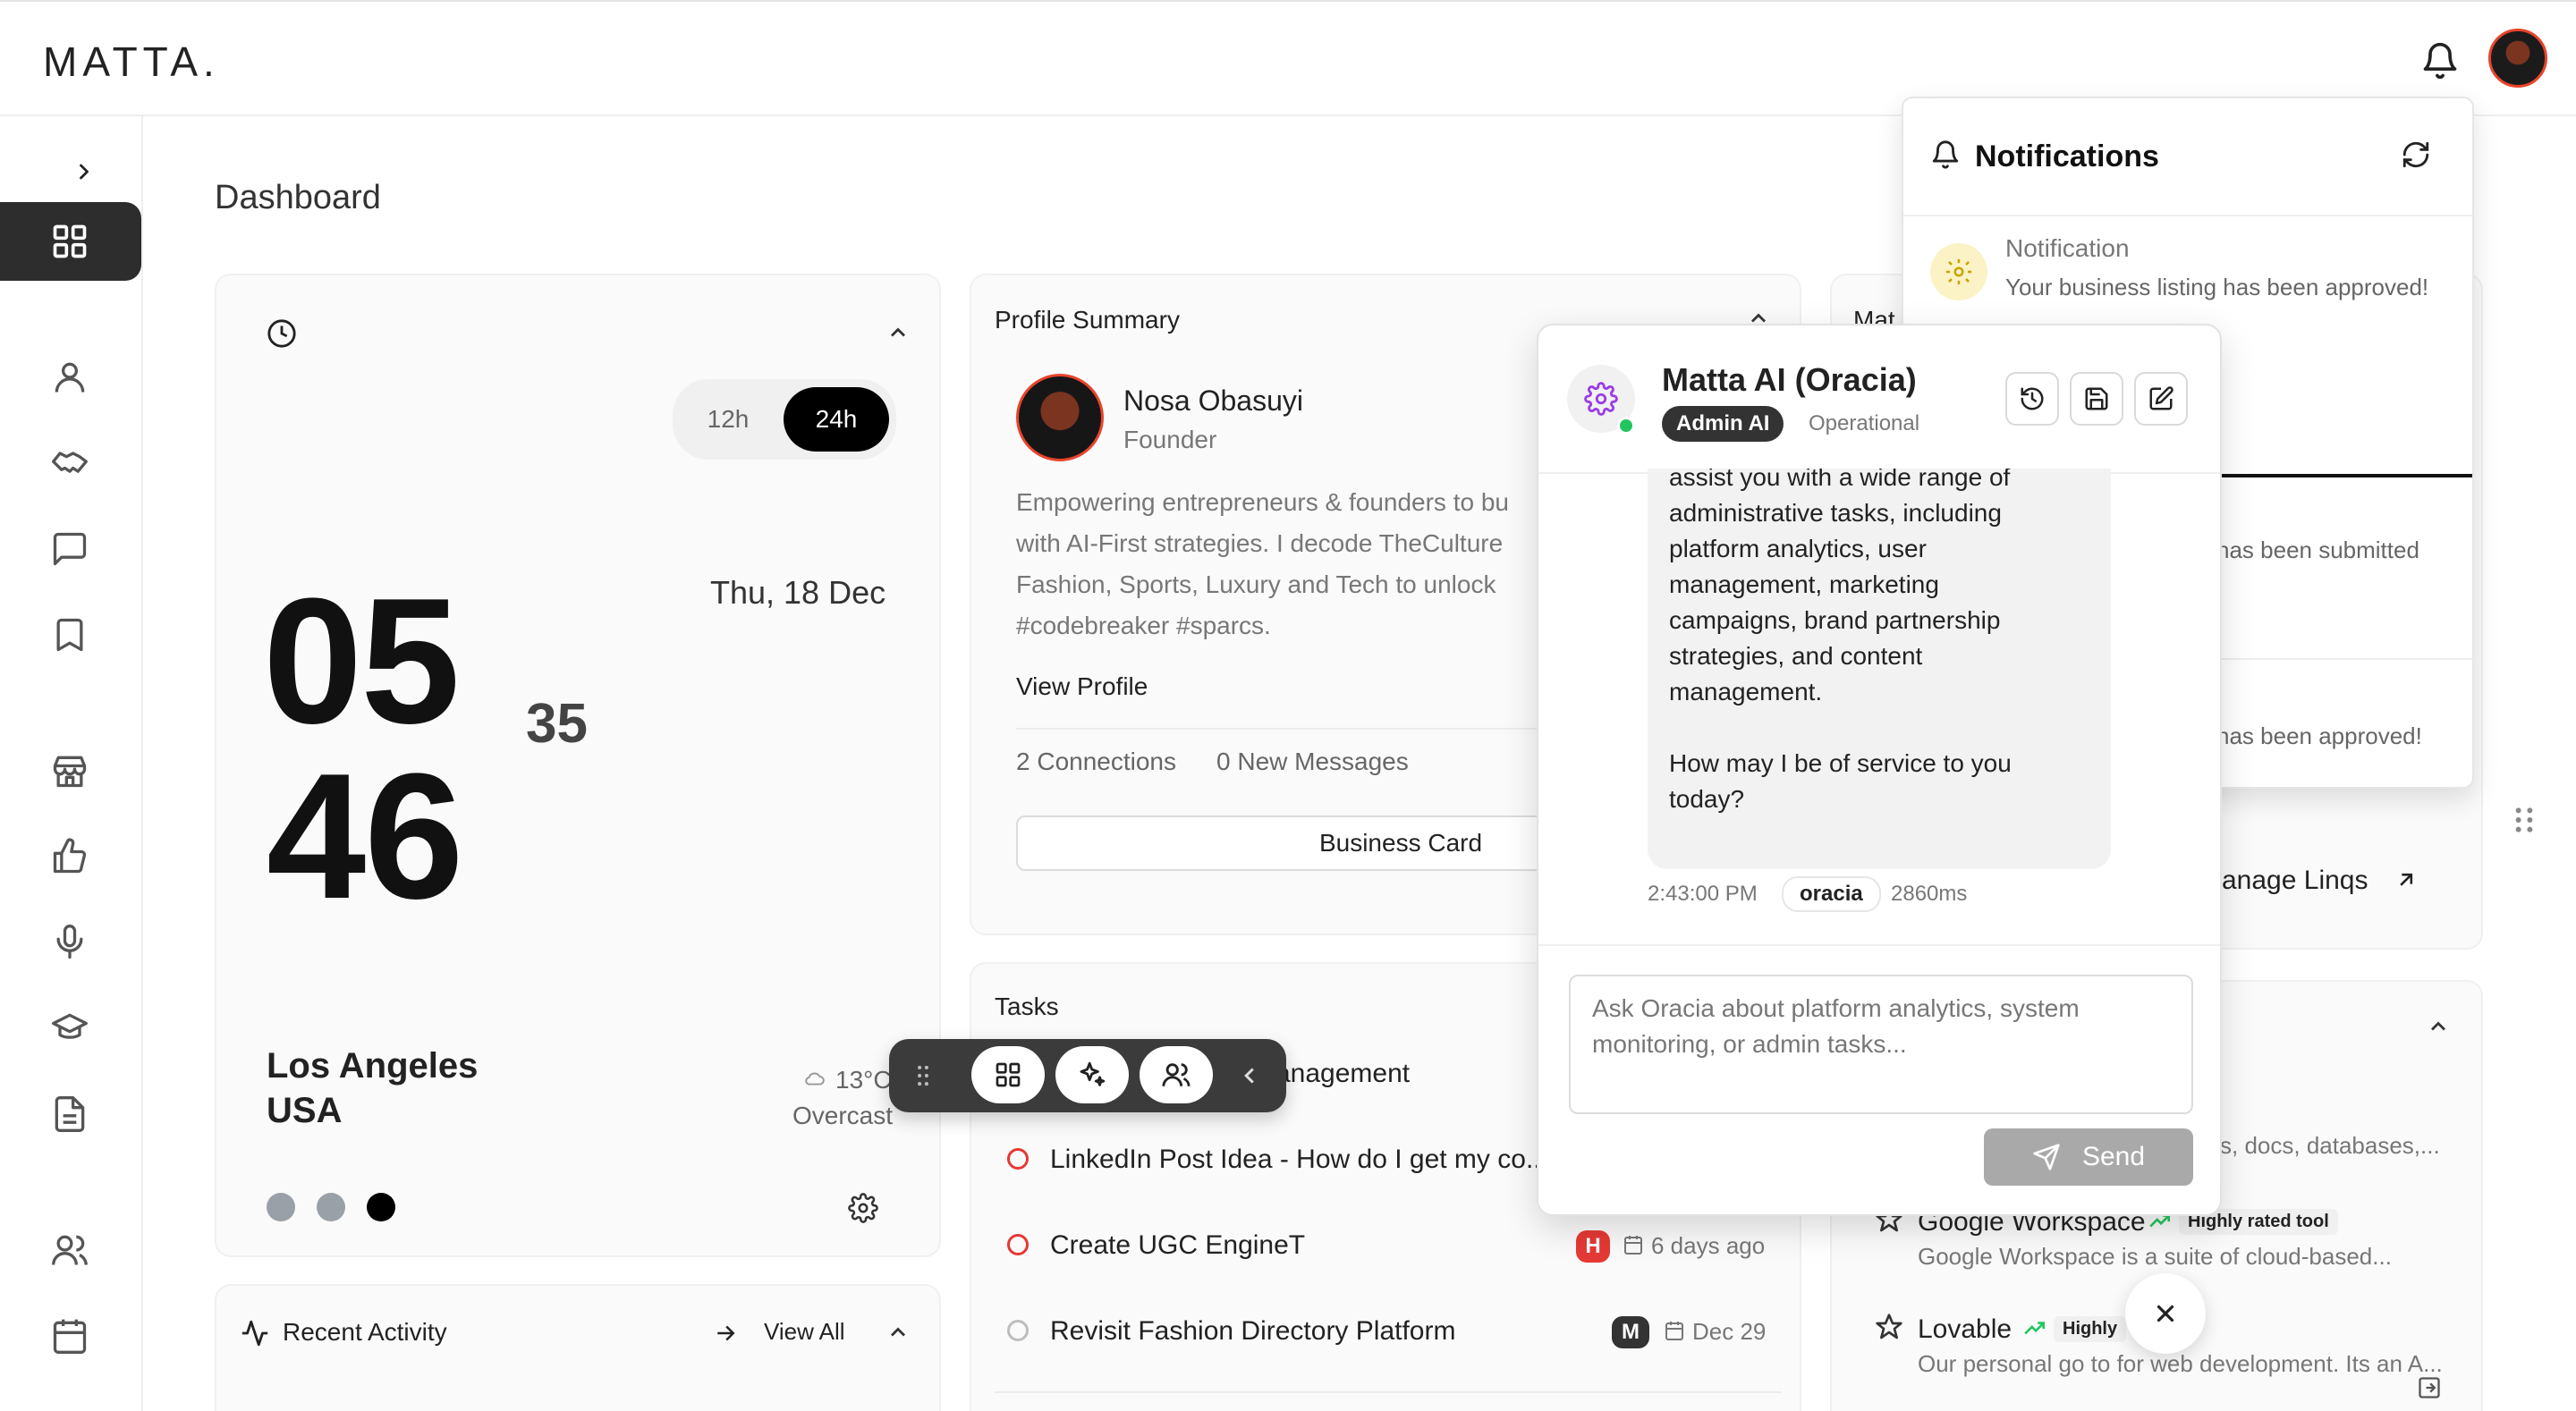  What do you see at coordinates (1312, 762) in the screenshot?
I see `new-messages-count: 0 New Messages` at bounding box center [1312, 762].